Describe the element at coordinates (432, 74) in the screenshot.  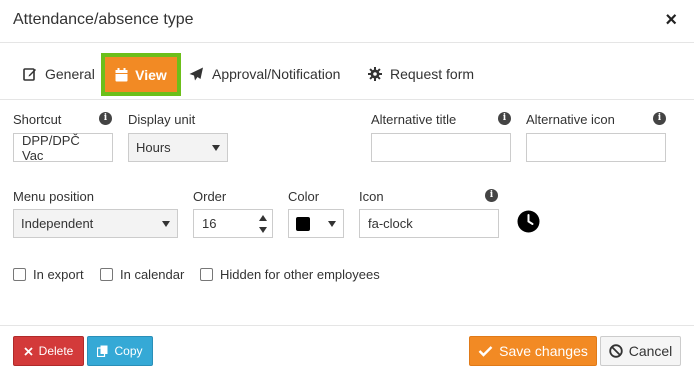
I see `tab-request-label: Request form` at that location.